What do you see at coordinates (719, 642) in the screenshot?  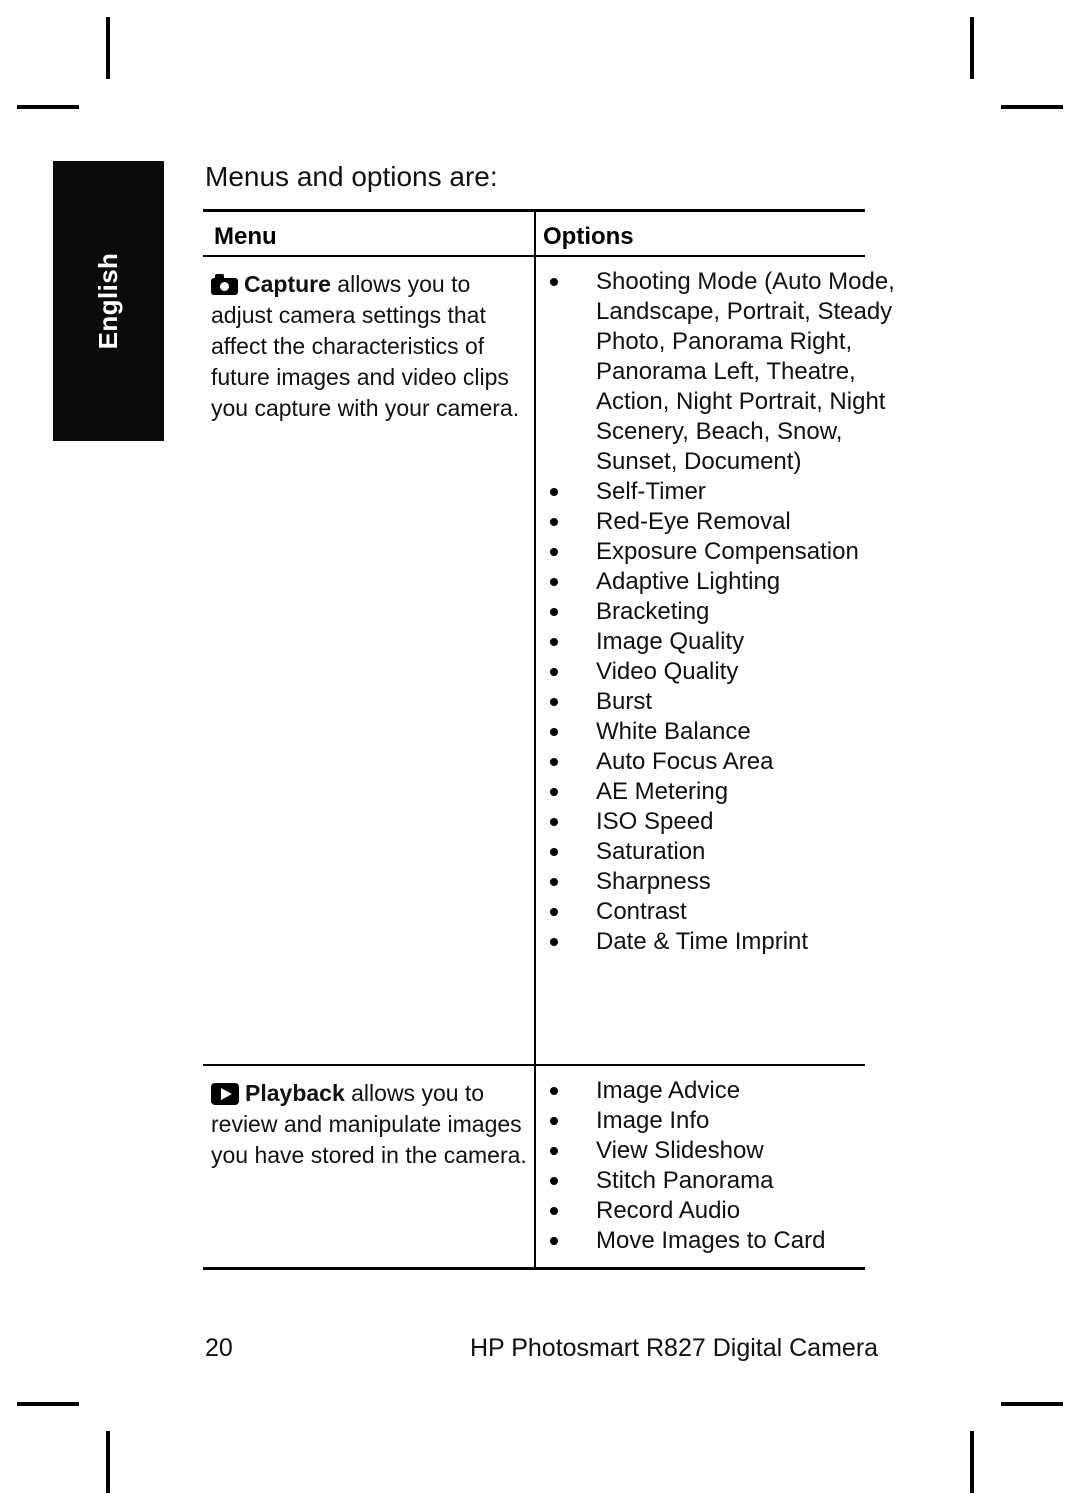 I see `list-item: Image Quality` at bounding box center [719, 642].